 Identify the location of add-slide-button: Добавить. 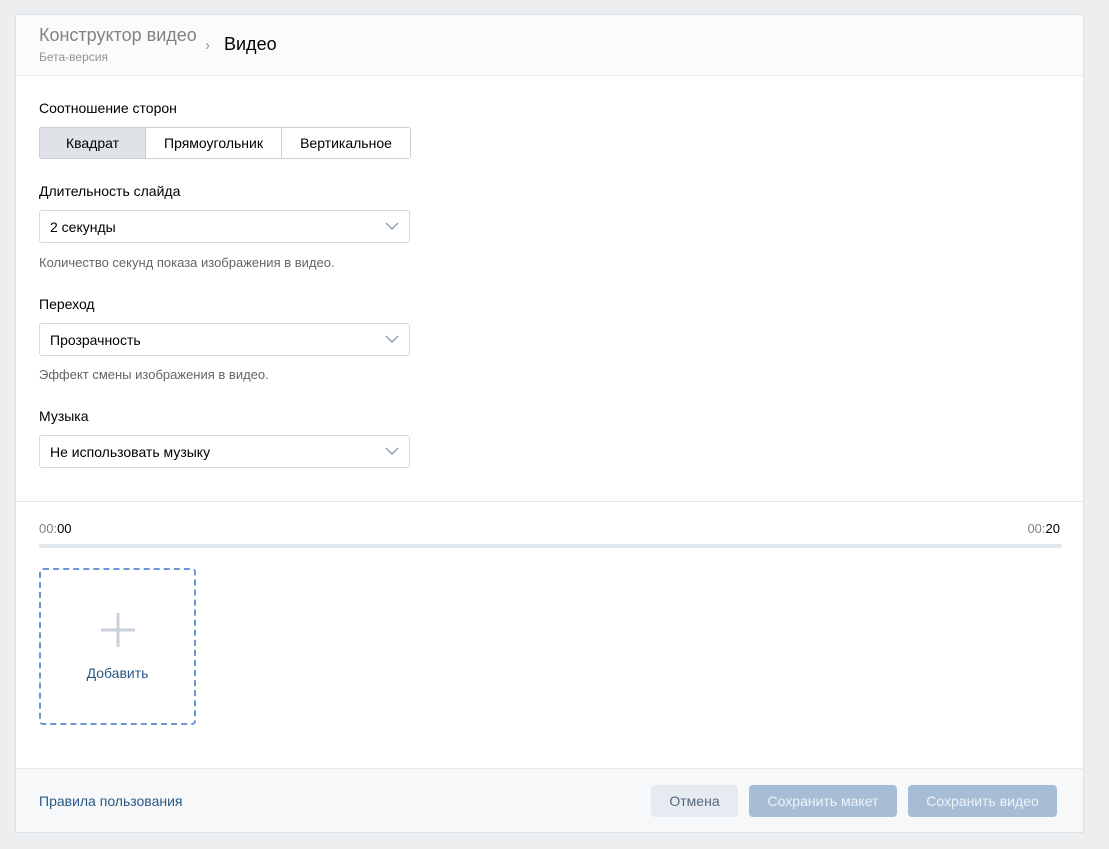
(117, 646).